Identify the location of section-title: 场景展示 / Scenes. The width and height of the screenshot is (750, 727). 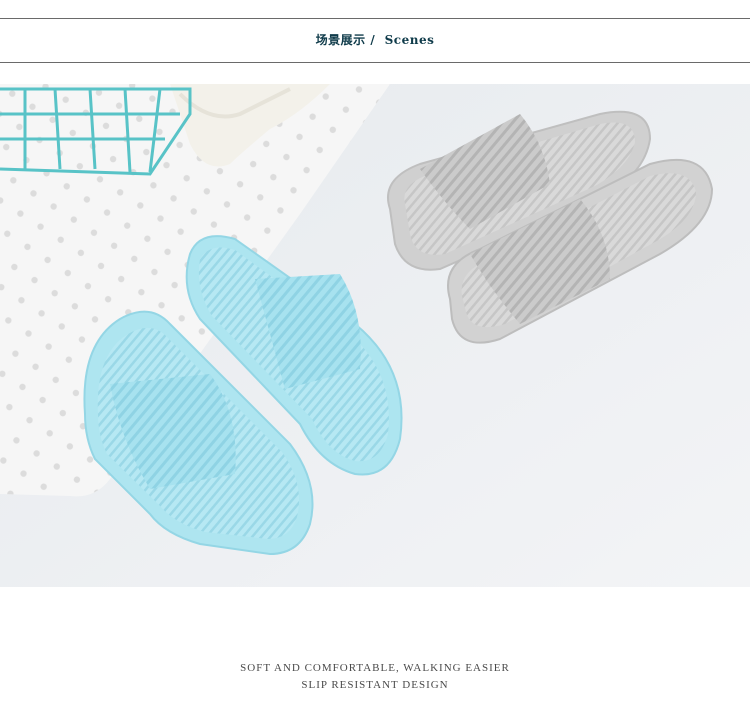
(375, 39).